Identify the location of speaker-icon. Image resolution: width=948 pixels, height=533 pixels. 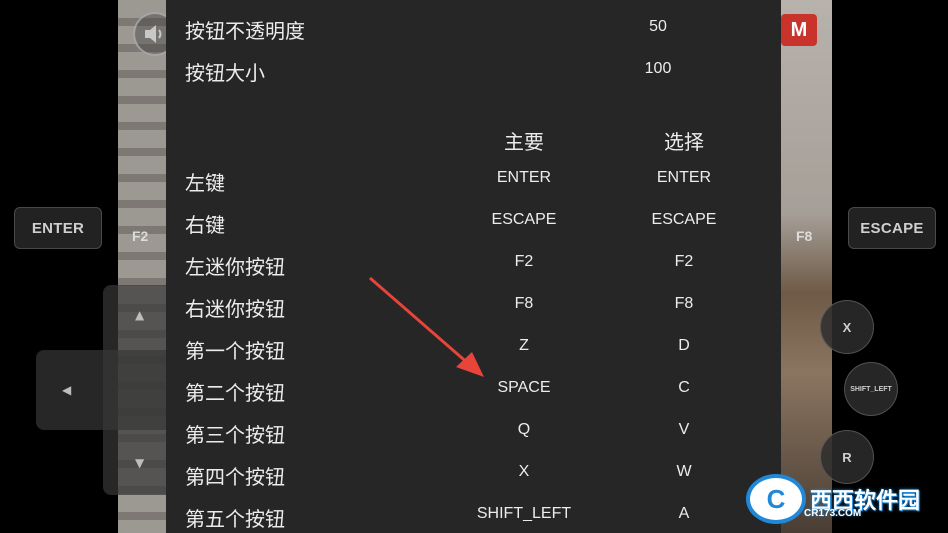
(153, 34).